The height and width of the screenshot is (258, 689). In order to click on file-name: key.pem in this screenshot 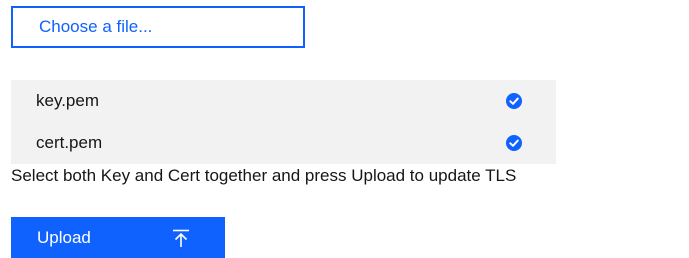, I will do `click(67, 100)`.